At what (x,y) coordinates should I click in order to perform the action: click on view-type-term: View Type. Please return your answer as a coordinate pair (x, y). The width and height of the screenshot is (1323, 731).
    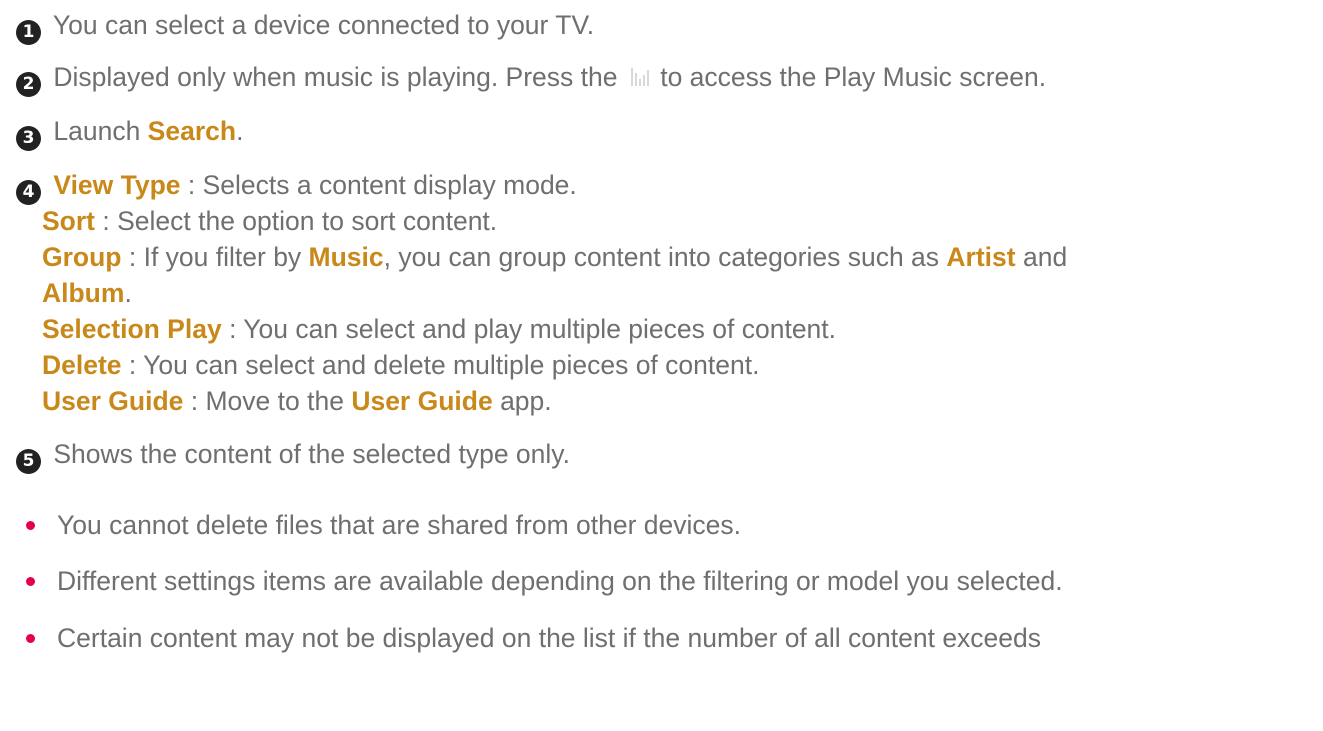
    Looking at the image, I should click on (116, 185).